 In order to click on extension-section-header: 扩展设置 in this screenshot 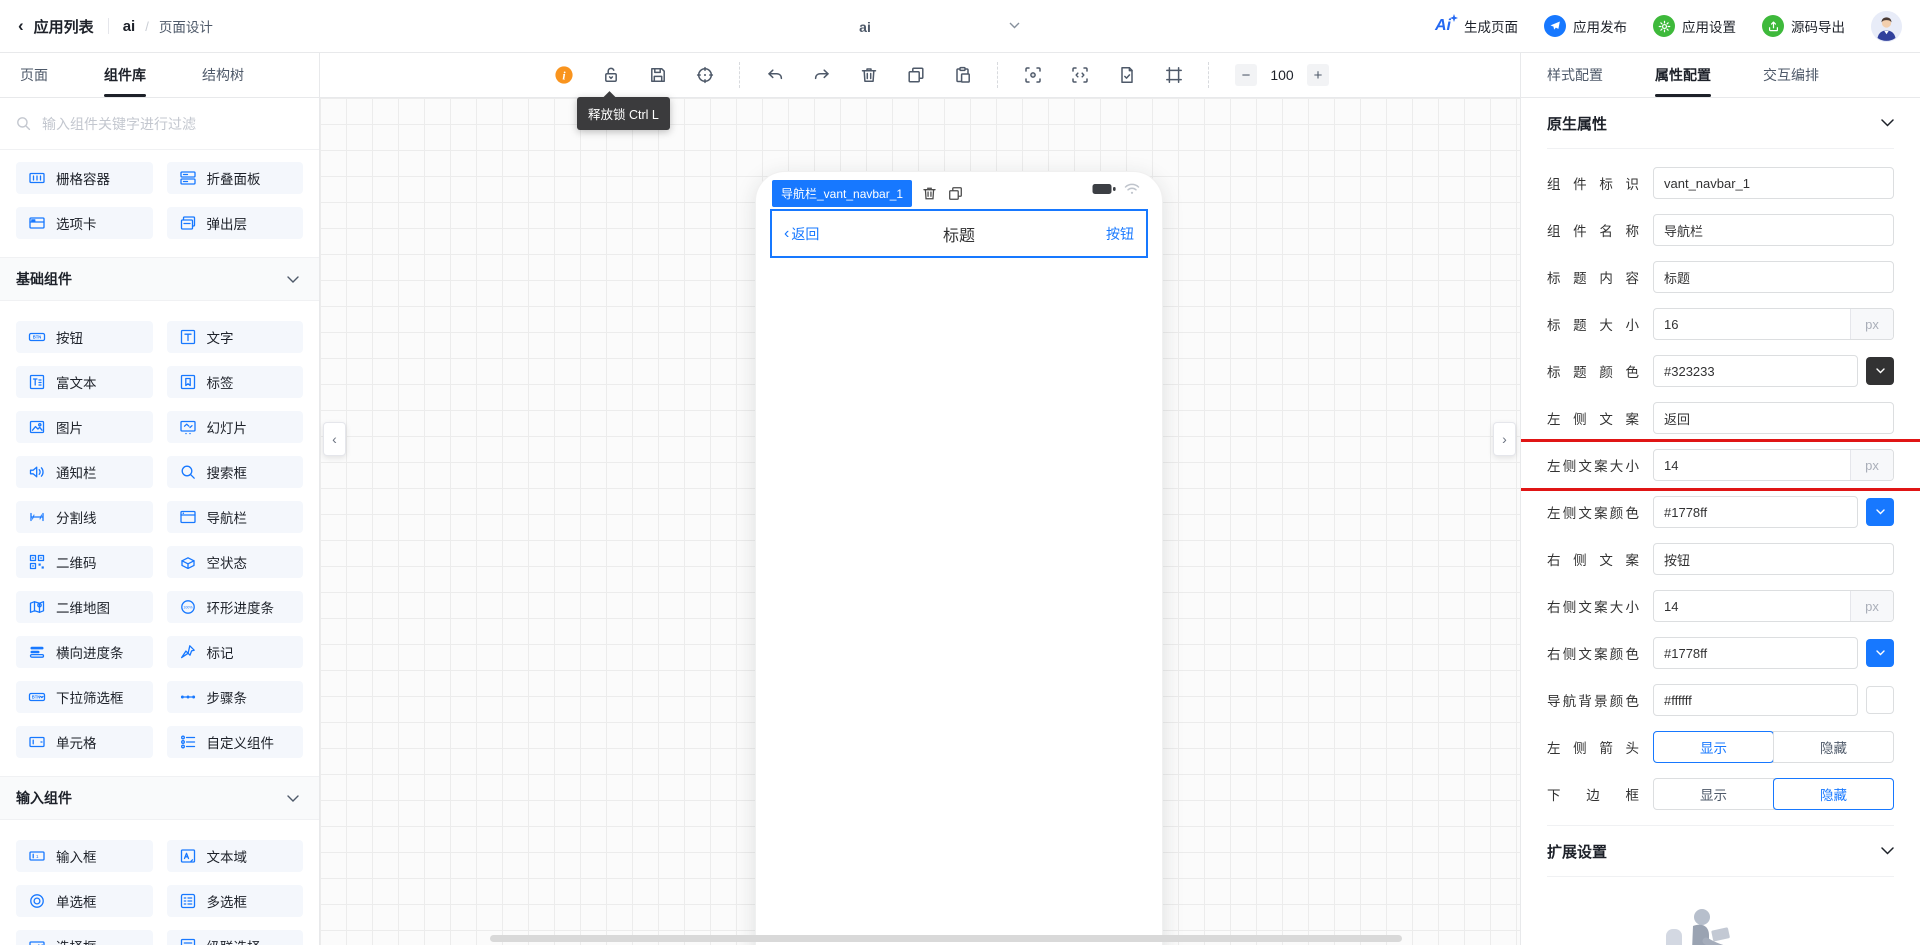, I will do `click(1720, 851)`.